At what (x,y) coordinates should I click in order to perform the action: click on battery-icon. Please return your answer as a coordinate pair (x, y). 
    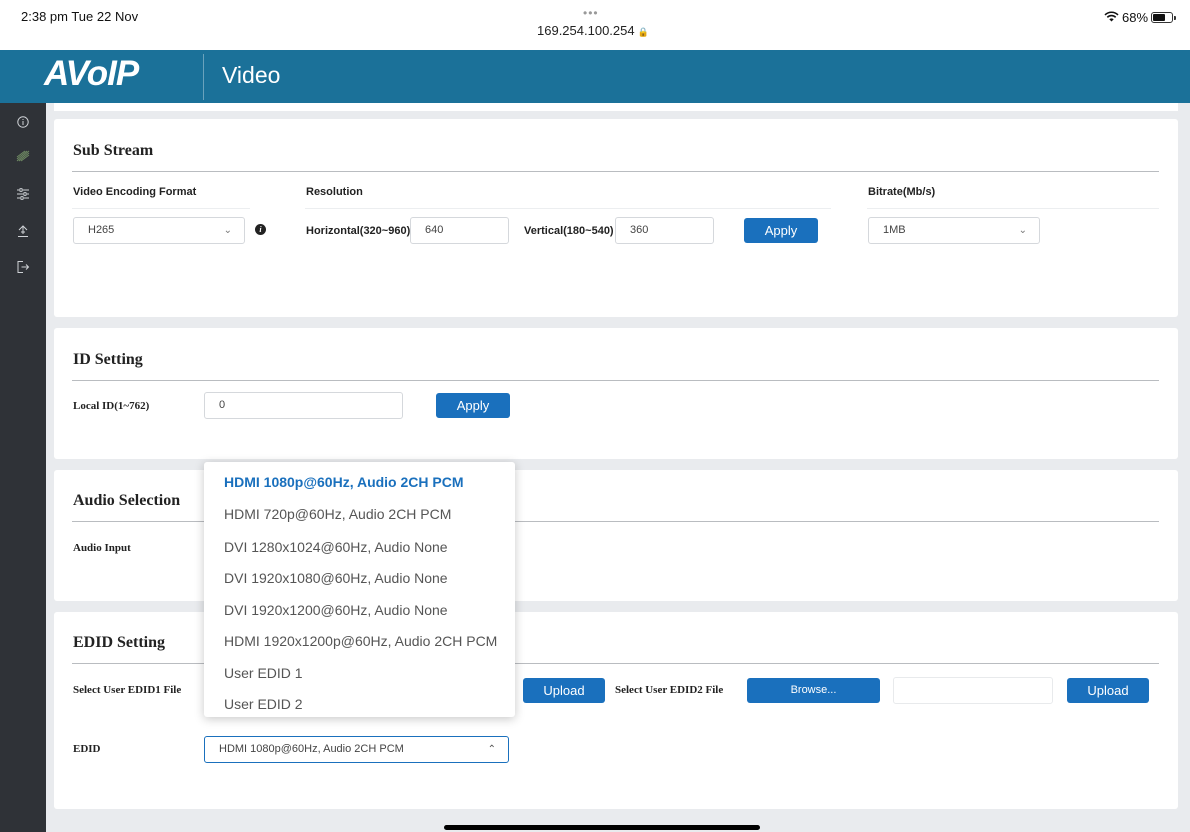
    Looking at the image, I should click on (1164, 17).